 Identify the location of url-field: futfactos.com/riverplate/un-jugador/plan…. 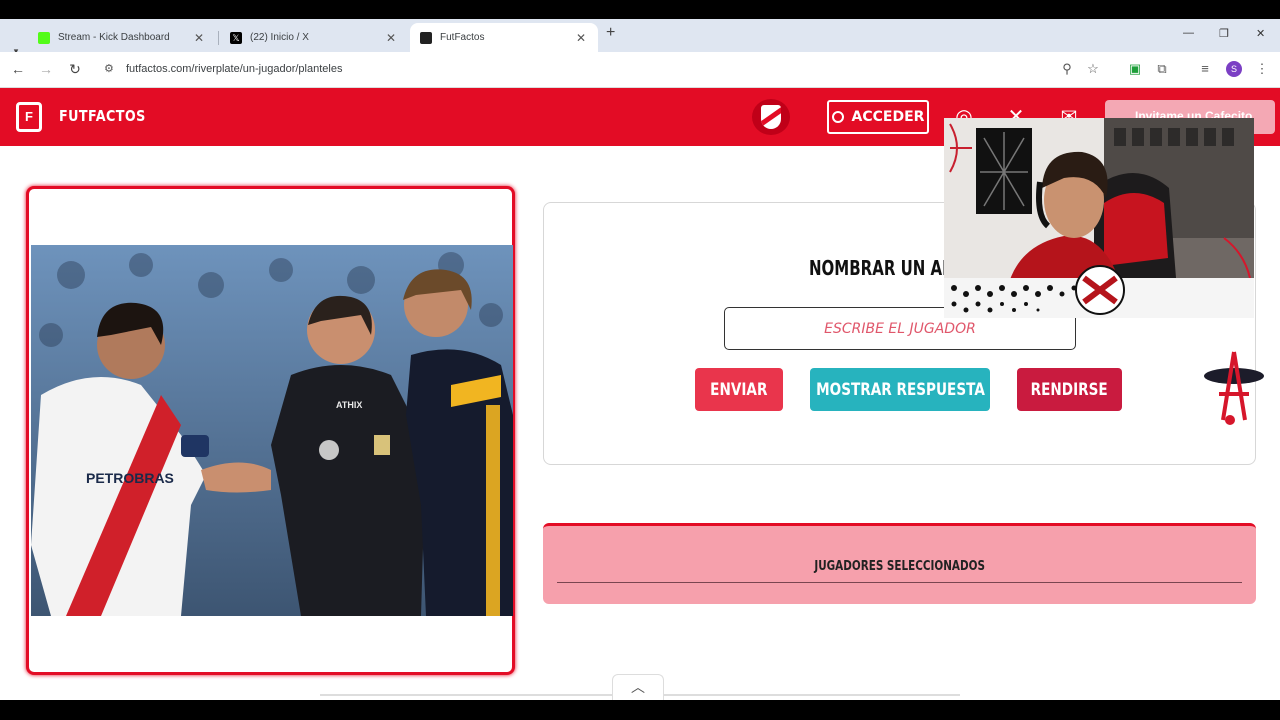
(234, 69).